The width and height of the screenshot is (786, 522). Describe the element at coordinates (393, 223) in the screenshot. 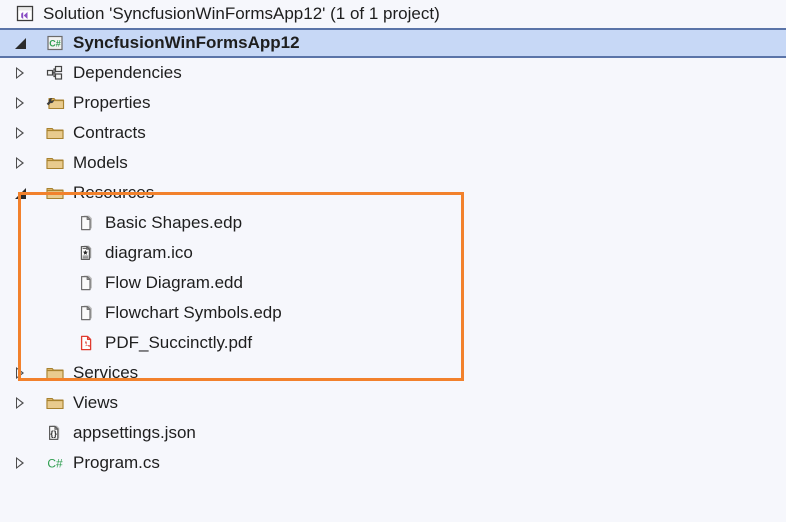

I see `tree-row: Basic Shapes.edp` at that location.